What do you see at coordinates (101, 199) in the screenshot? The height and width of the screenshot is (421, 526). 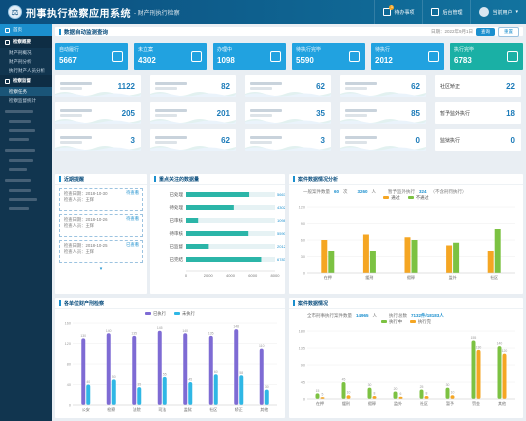 I see `list-item: 检查日期：2018-10-30 检查人员：王辉 待查看` at bounding box center [101, 199].